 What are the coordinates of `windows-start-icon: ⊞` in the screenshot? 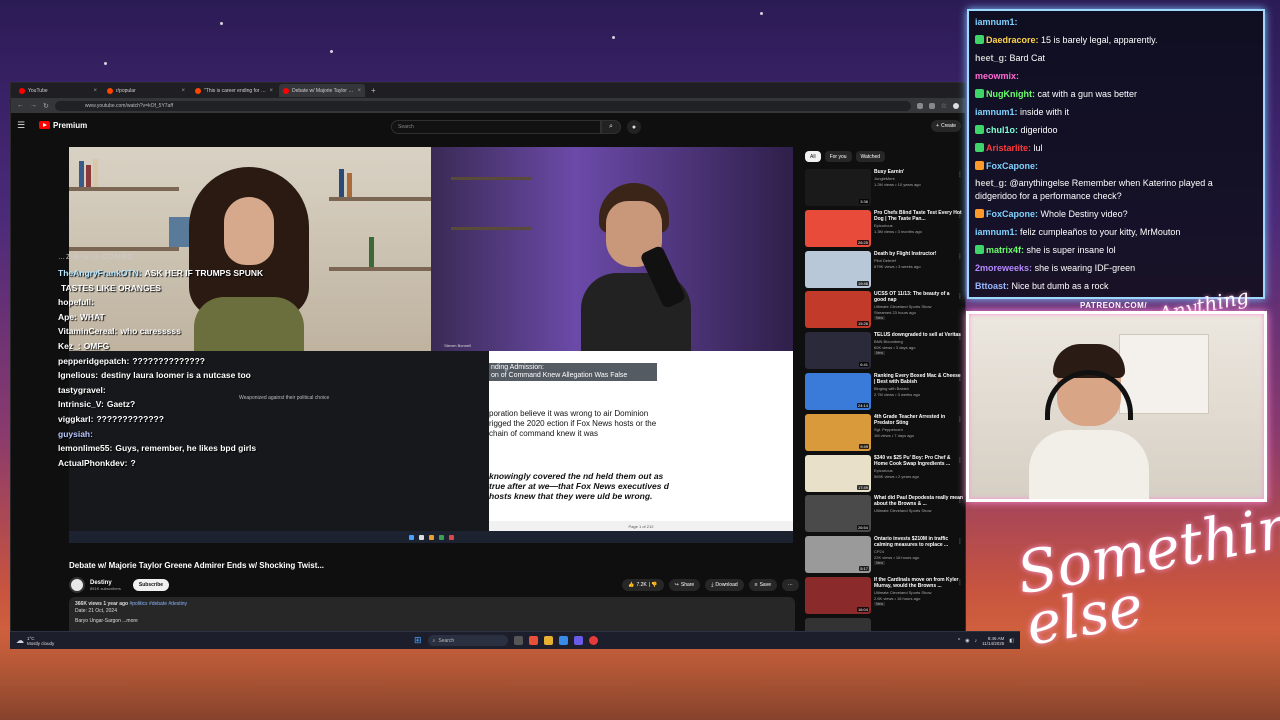 It's located at (418, 640).